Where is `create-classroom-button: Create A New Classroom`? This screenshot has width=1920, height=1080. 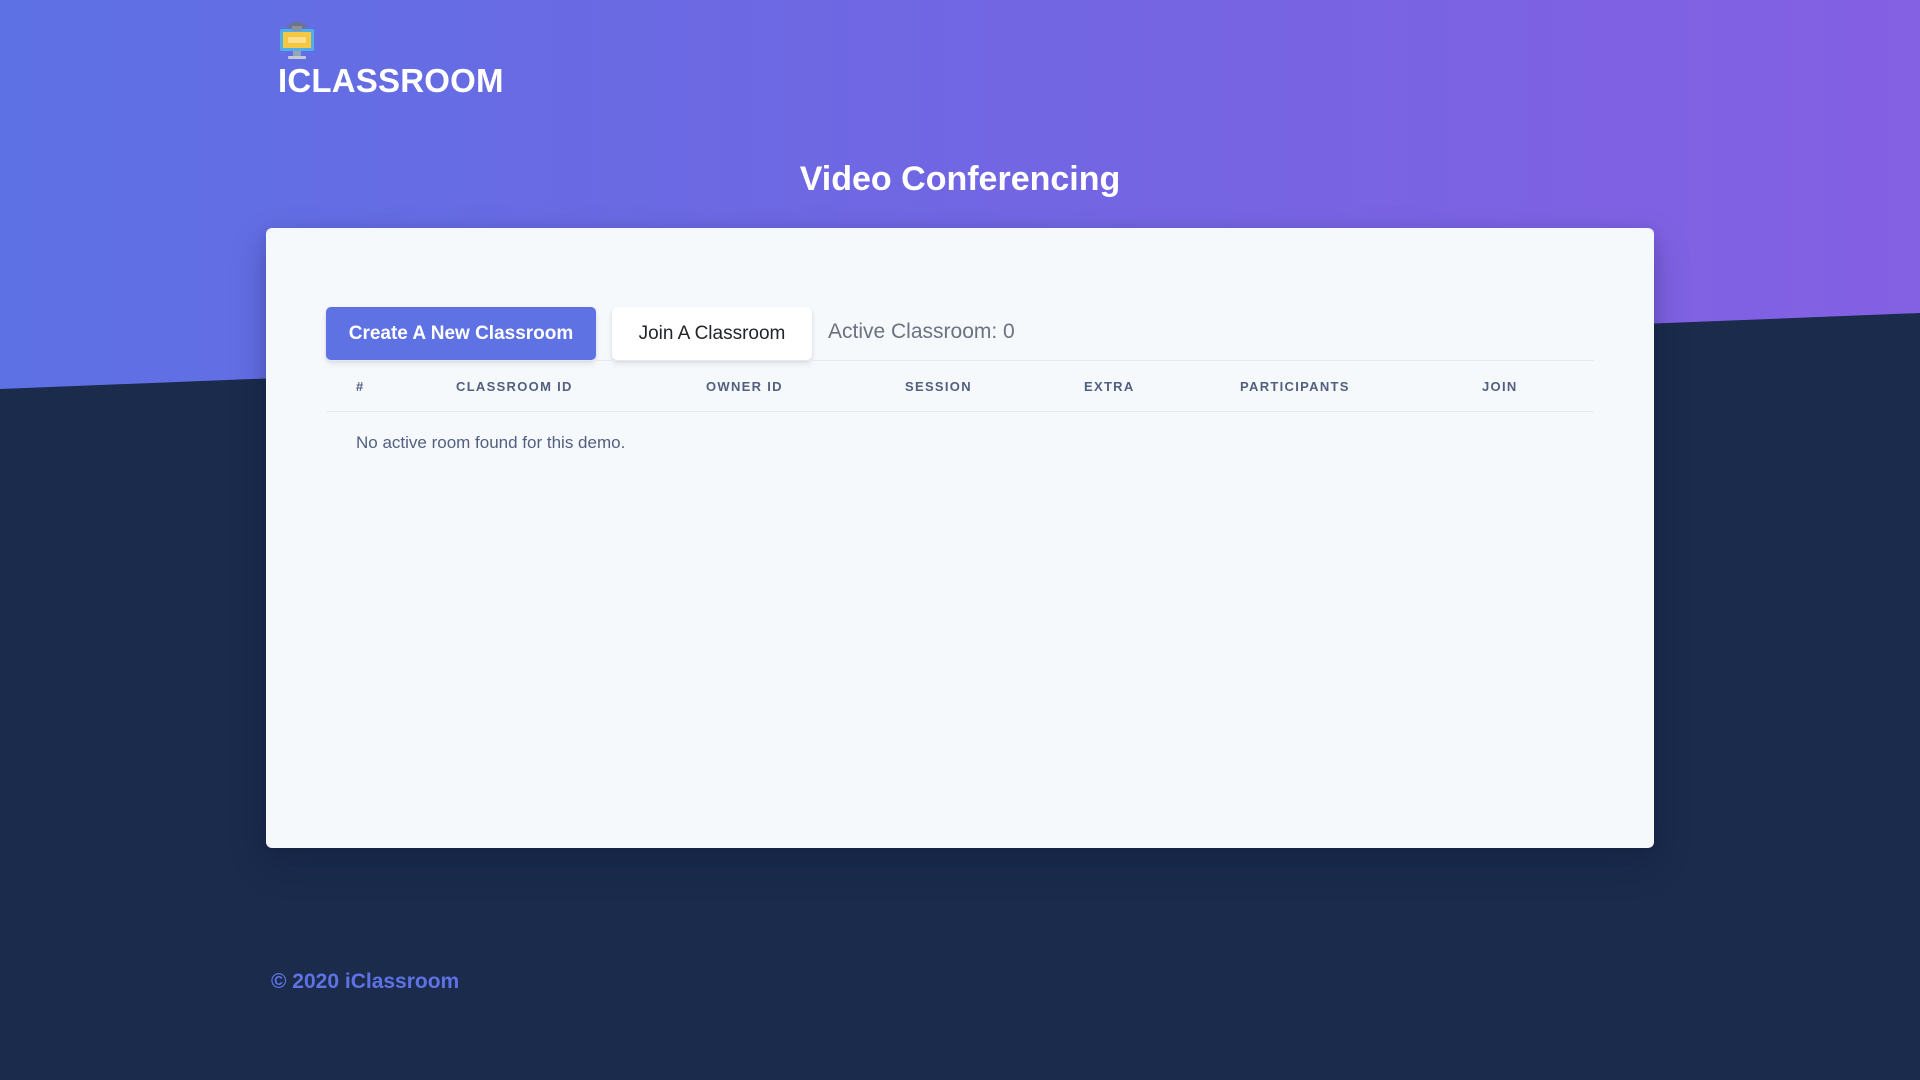 create-classroom-button: Create A New Classroom is located at coordinates (461, 333).